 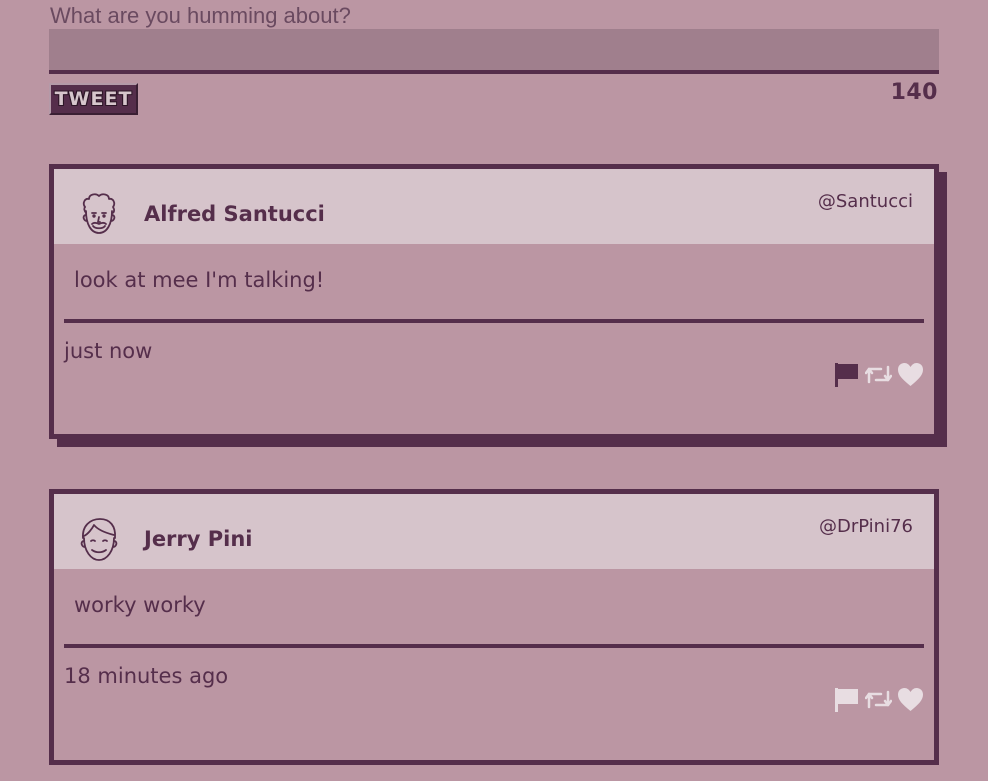 I want to click on tweet-text: look at mee I'm talking!, so click(x=199, y=280).